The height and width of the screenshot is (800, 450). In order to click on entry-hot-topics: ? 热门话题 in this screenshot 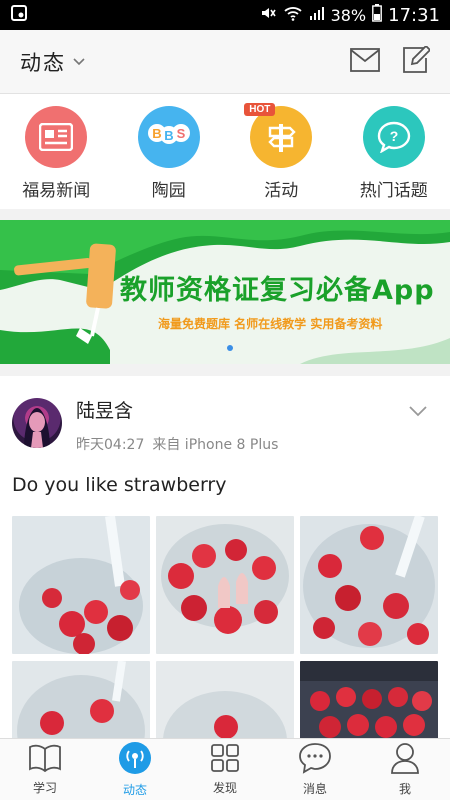, I will do `click(394, 157)`.